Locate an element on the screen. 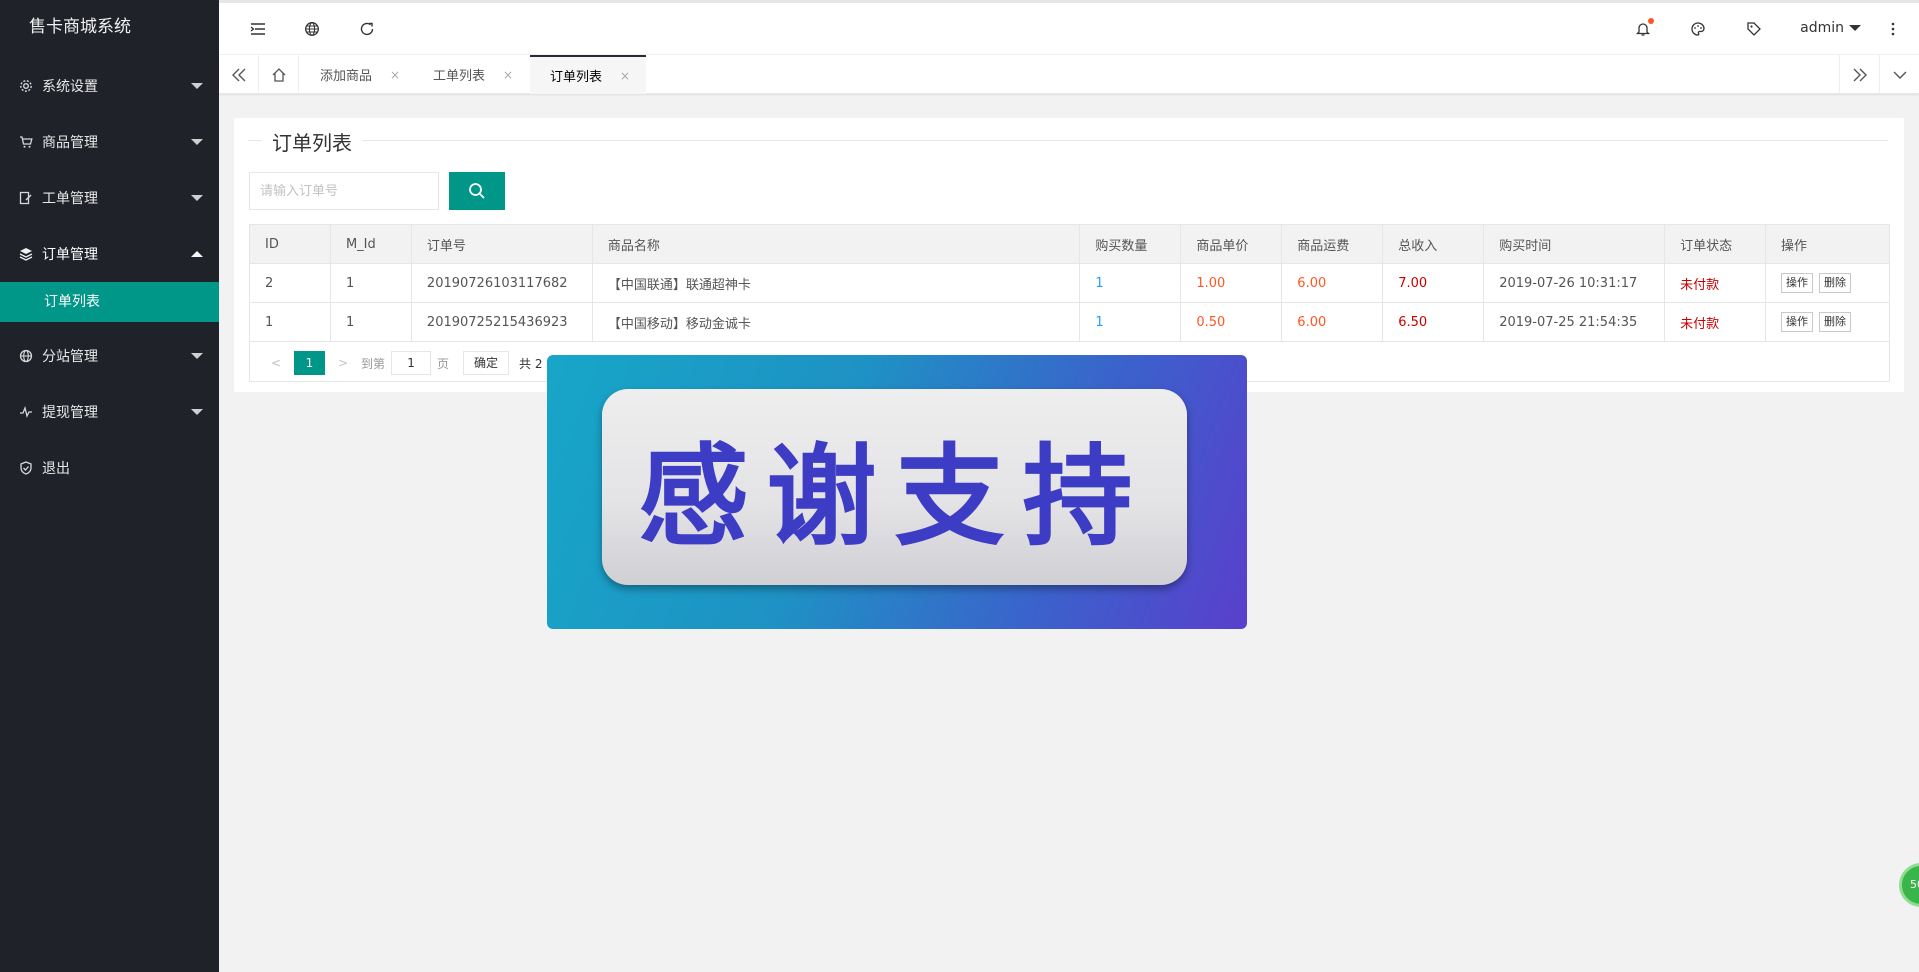 The image size is (1919, 972). col-header-order-no: 订单号 is located at coordinates (501, 244).